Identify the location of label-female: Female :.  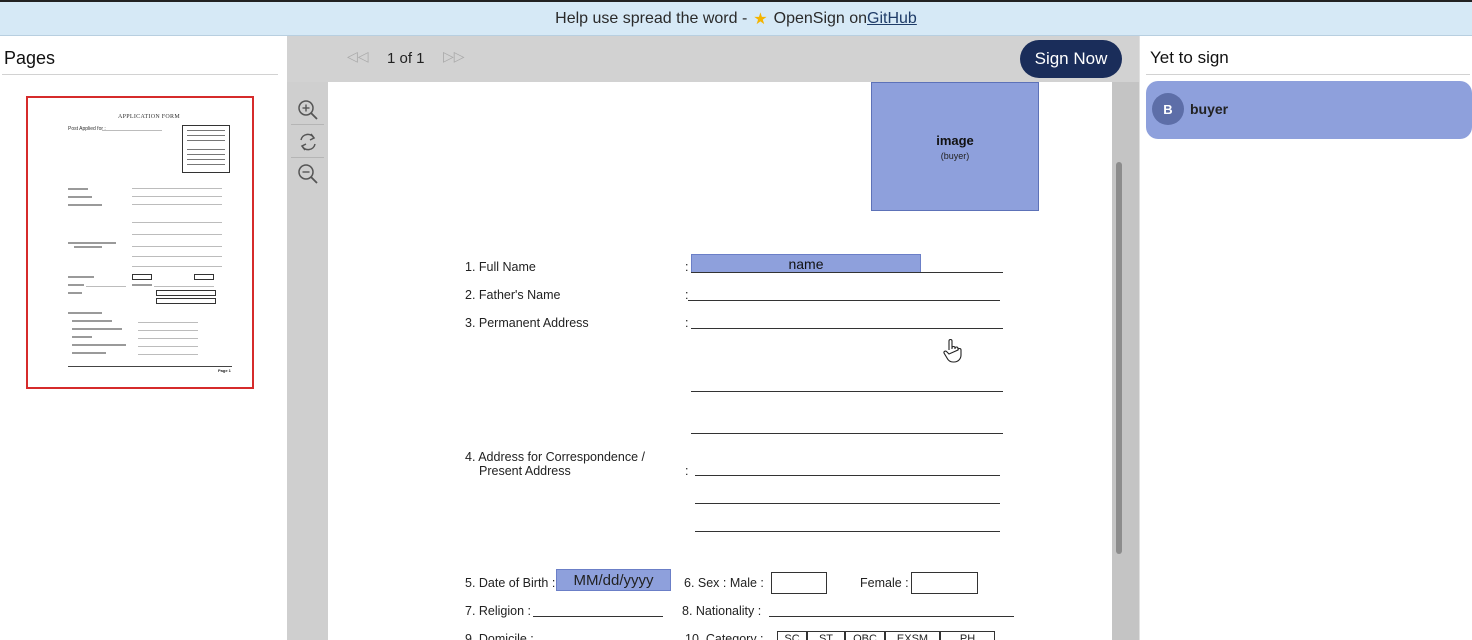
(884, 583).